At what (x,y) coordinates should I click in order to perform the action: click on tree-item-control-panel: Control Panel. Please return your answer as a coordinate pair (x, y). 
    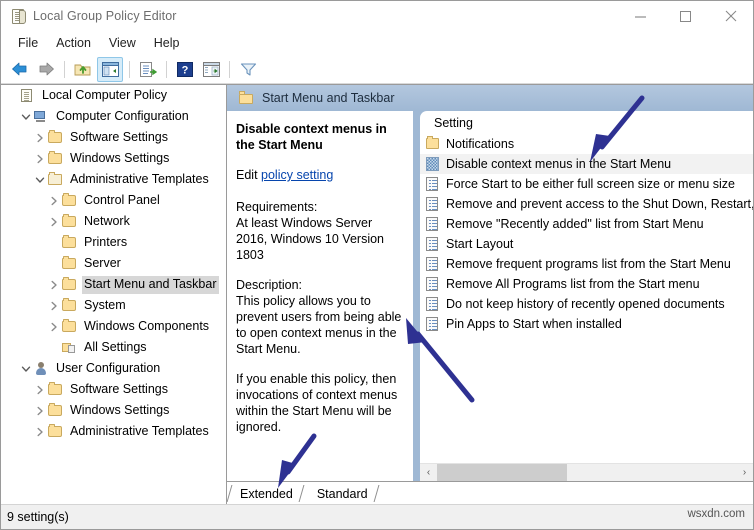
    Looking at the image, I should click on (113, 200).